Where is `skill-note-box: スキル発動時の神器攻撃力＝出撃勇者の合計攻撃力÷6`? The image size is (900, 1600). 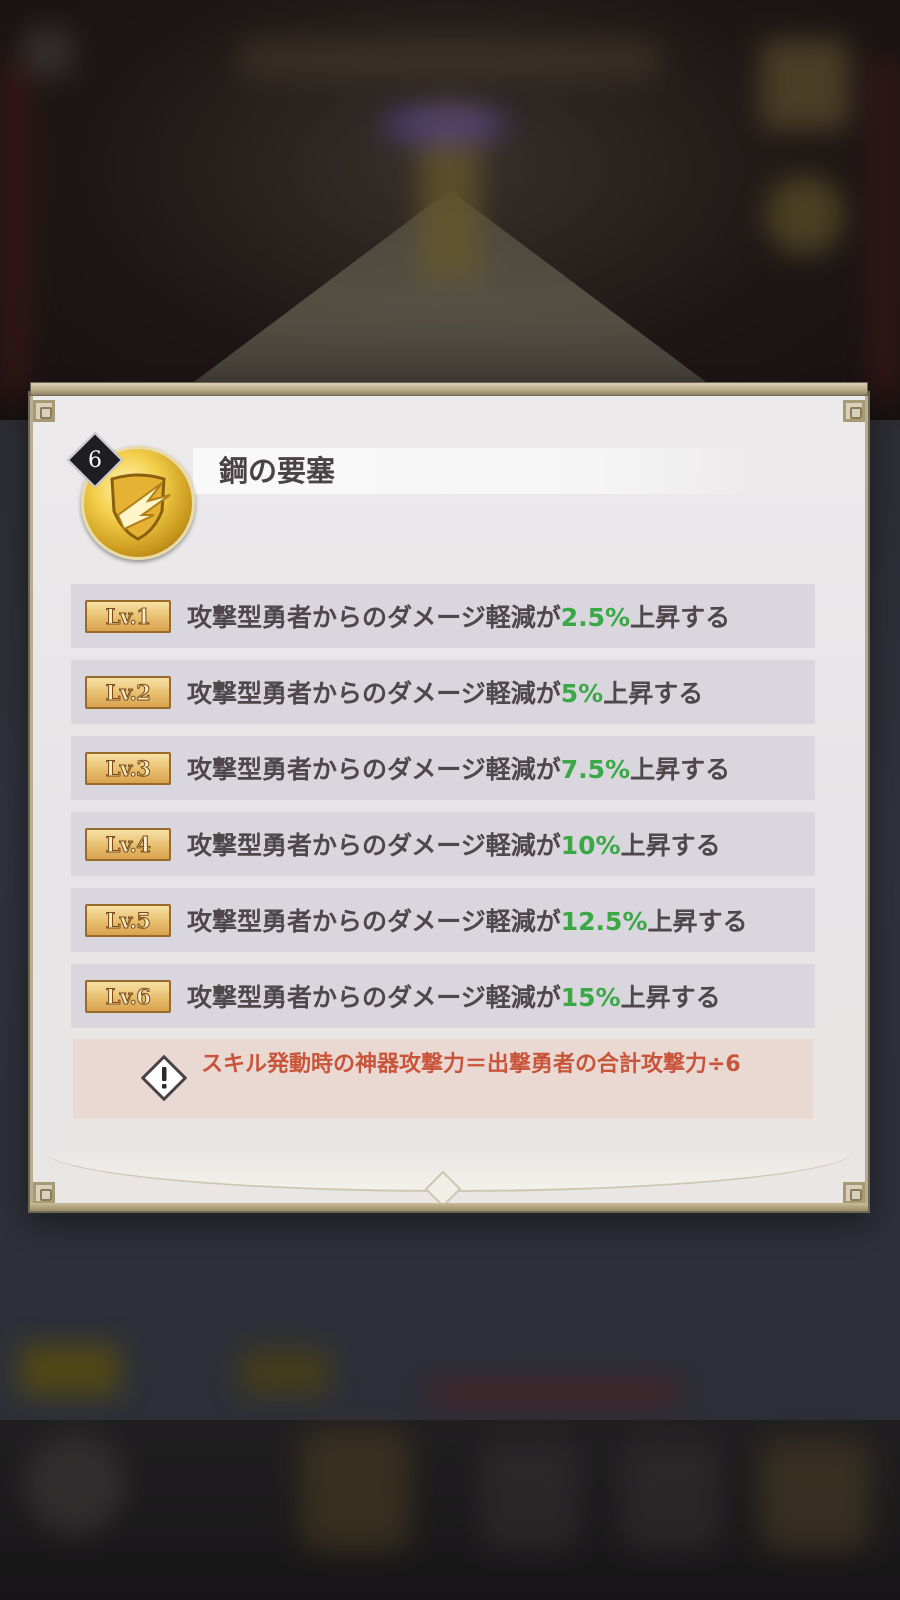
skill-note-box: スキル発動時の神器攻撃力＝出撃勇者の合計攻撃力÷6 is located at coordinates (443, 1079).